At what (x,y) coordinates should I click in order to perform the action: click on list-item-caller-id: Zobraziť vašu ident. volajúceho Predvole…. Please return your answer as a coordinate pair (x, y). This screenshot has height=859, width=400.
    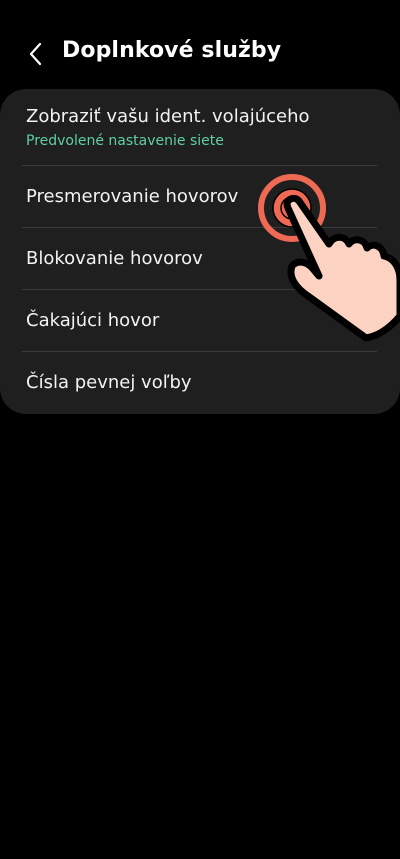
    Looking at the image, I should click on (200, 127).